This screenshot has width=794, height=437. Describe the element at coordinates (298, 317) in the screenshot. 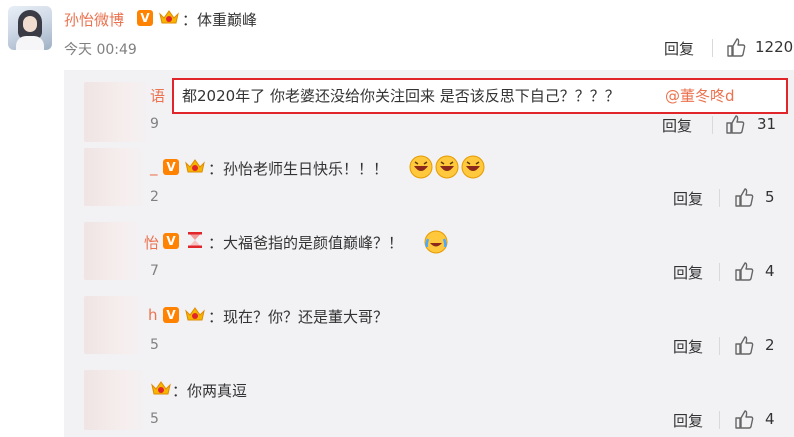

I see `reply-4-content: ：现在？你？还是董大哥？` at that location.